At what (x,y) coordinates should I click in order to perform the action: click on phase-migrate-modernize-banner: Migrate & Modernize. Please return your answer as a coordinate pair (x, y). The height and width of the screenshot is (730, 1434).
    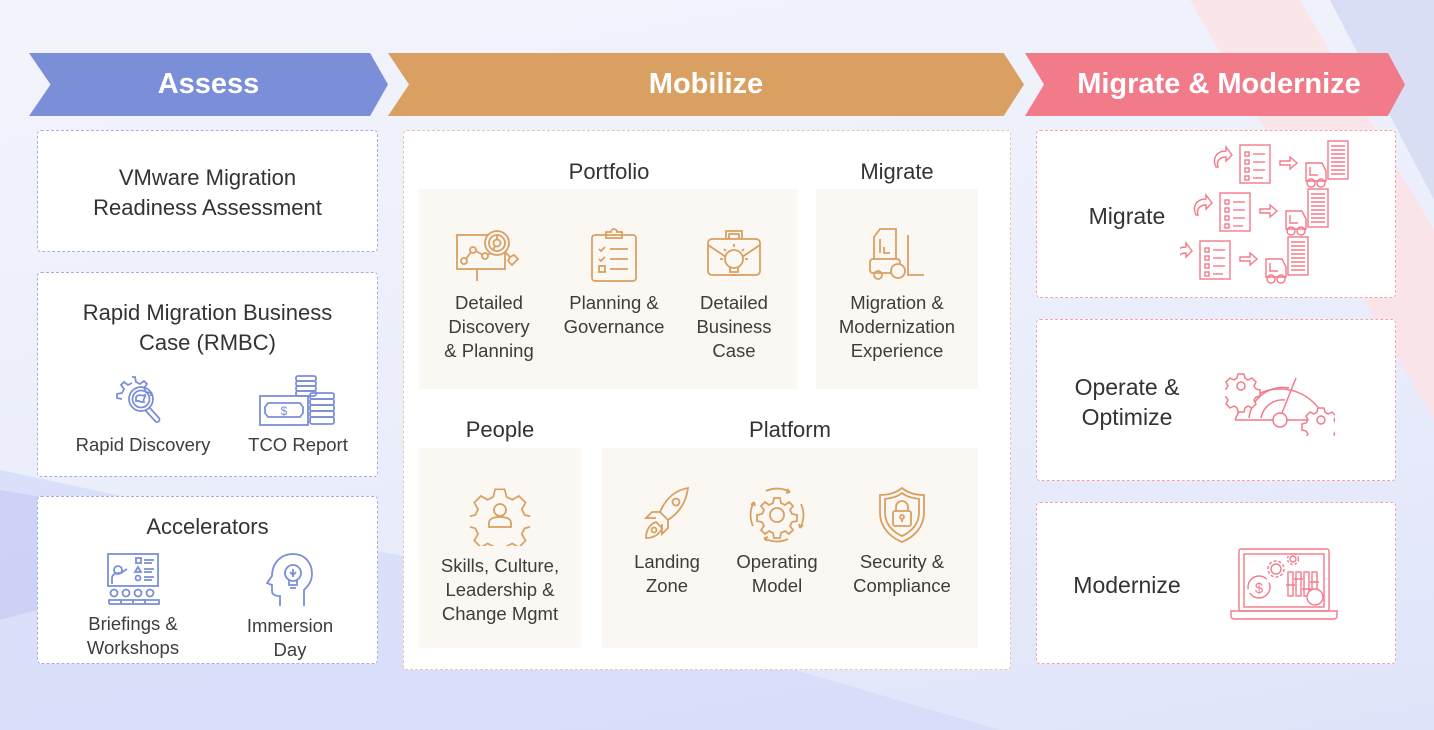
    Looking at the image, I should click on (1215, 84).